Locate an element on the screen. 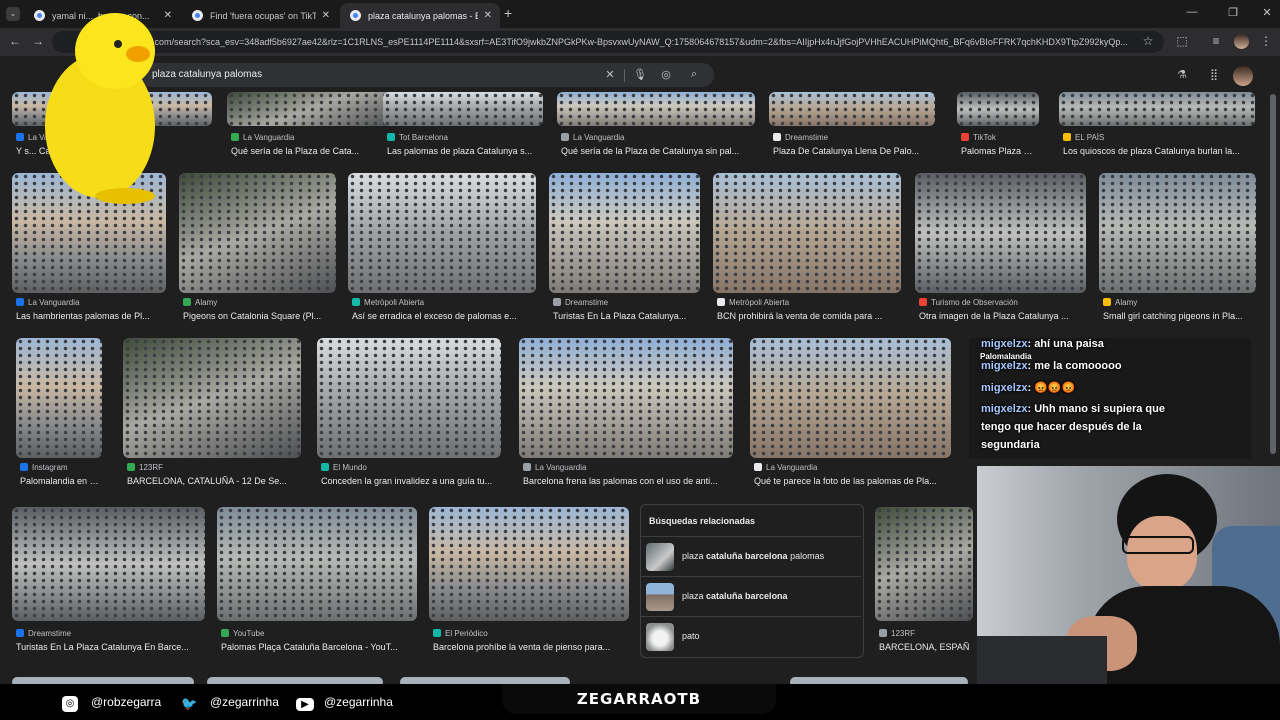 The width and height of the screenshot is (1280, 720). lens-icon: ◎ is located at coordinates (666, 74).